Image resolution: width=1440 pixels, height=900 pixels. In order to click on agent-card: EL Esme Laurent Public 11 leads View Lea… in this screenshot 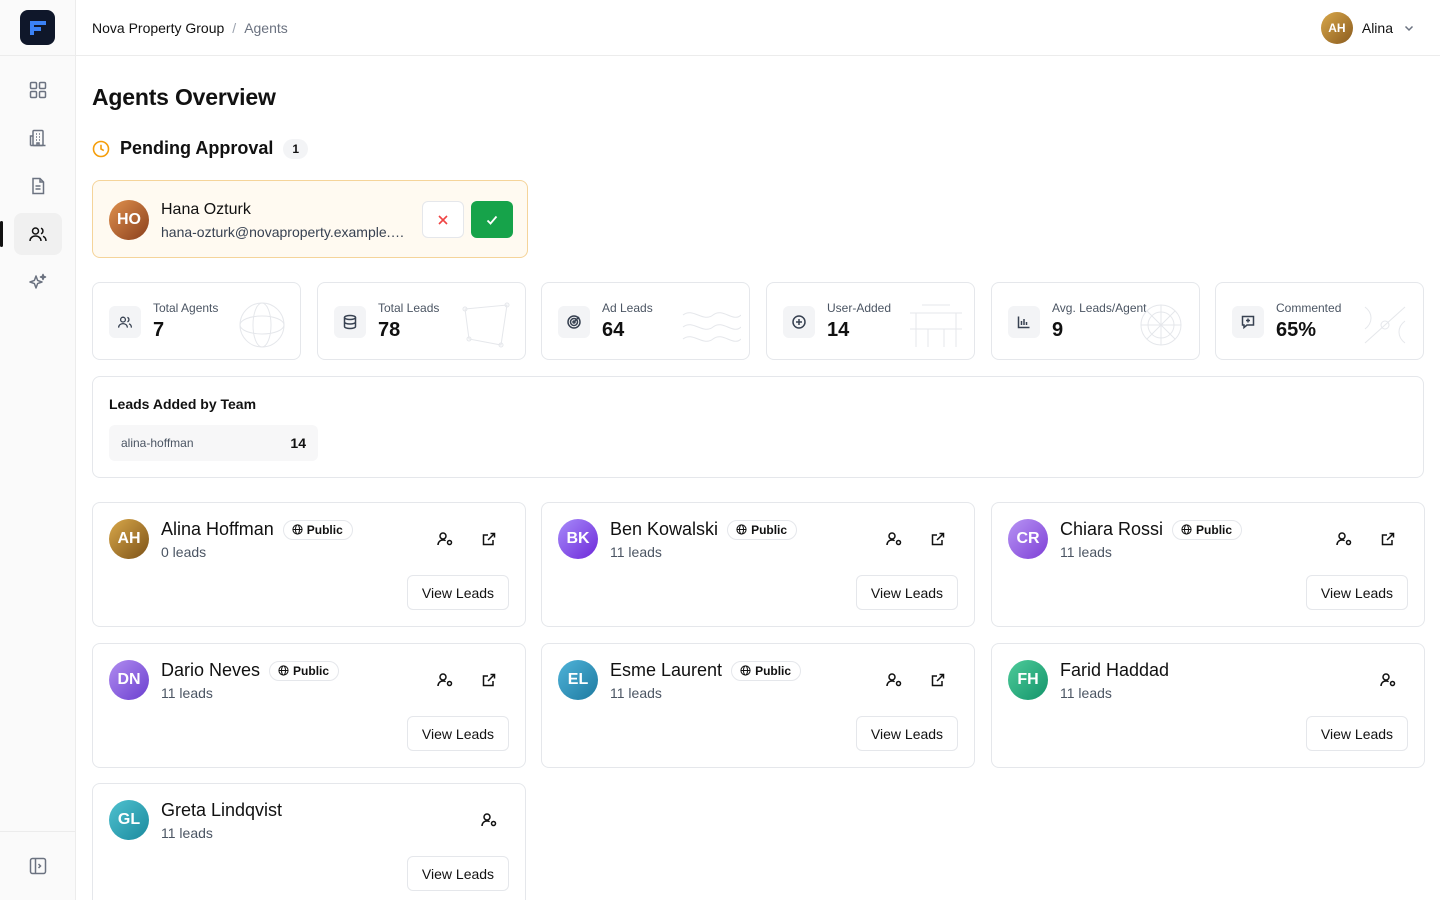, I will do `click(758, 705)`.